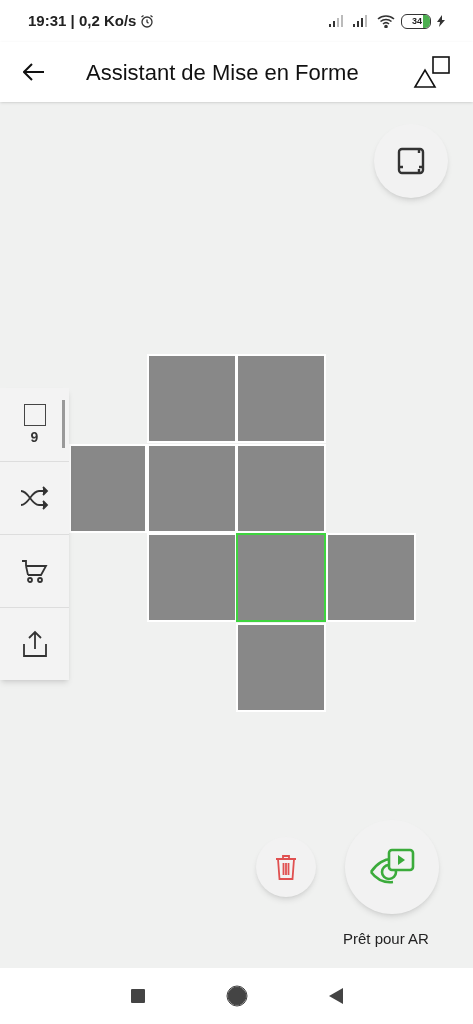  I want to click on grid-tile, so click(281, 577).